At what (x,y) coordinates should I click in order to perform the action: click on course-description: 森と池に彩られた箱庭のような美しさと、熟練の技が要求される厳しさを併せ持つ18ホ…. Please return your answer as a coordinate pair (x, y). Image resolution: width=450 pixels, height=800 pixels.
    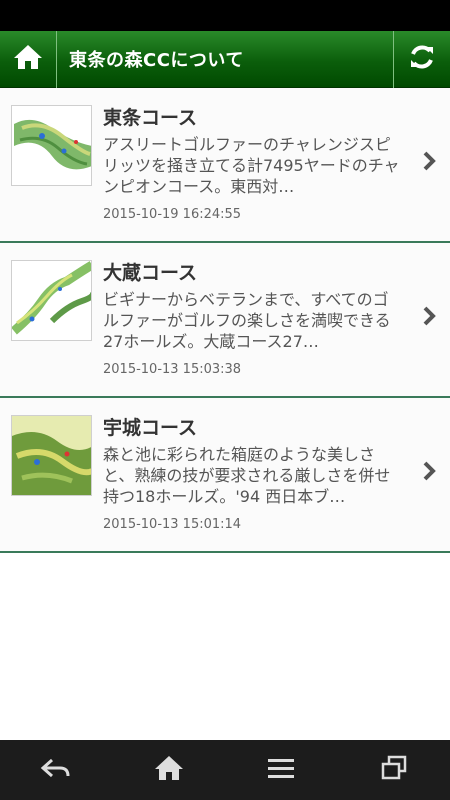
    Looking at the image, I should click on (247, 475).